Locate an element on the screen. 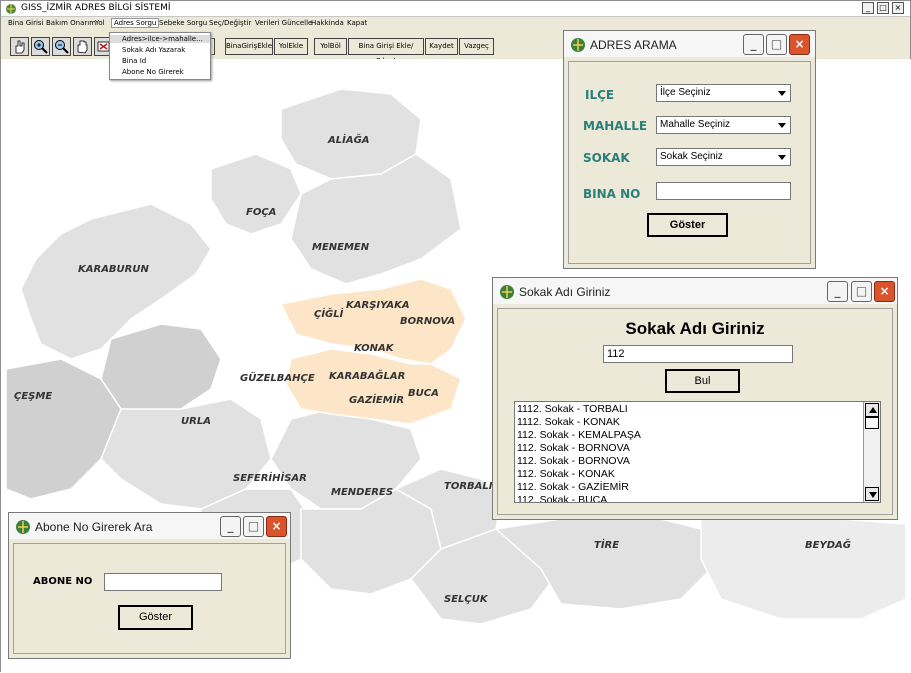  region-beydag is located at coordinates (803, 566).